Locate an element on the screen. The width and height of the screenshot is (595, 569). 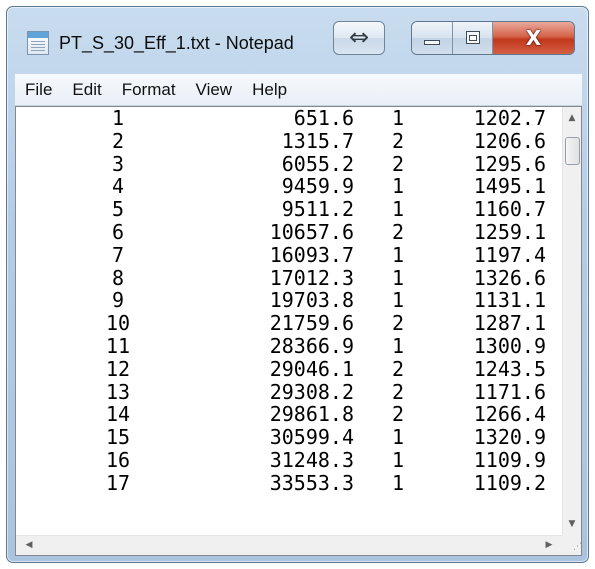
text-line: 10 21759.6 2 1287.1 is located at coordinates (289, 323).